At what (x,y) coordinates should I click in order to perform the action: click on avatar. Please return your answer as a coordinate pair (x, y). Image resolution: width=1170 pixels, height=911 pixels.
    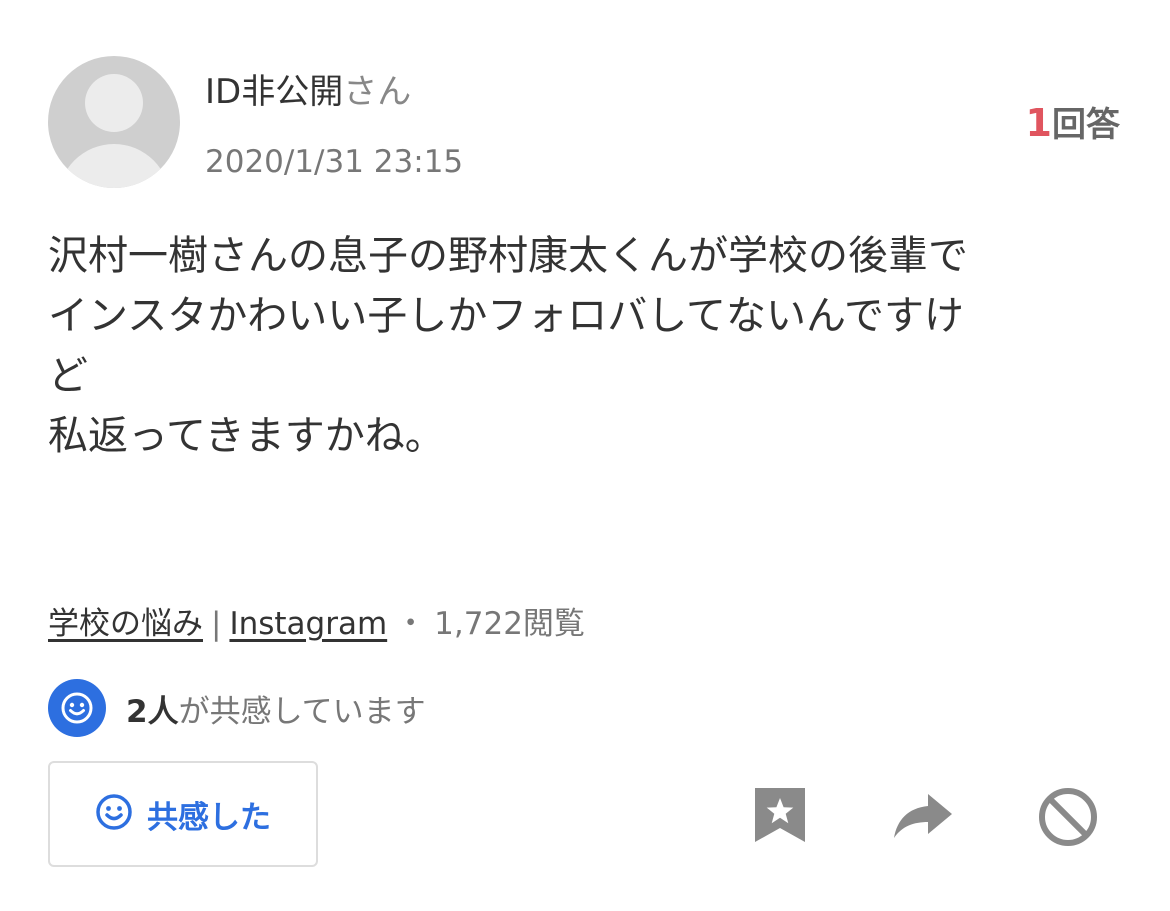
    Looking at the image, I should click on (114, 122).